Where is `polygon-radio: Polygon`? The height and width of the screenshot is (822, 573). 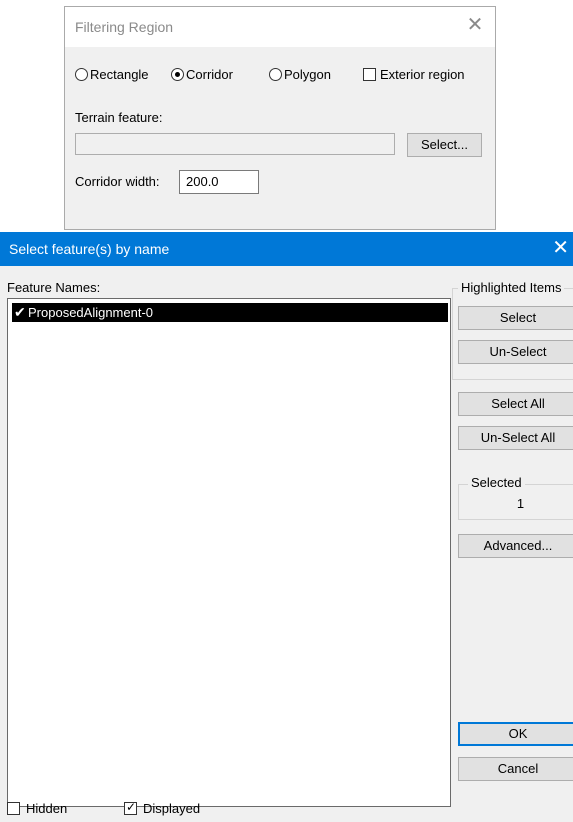
polygon-radio: Polygon is located at coordinates (300, 74).